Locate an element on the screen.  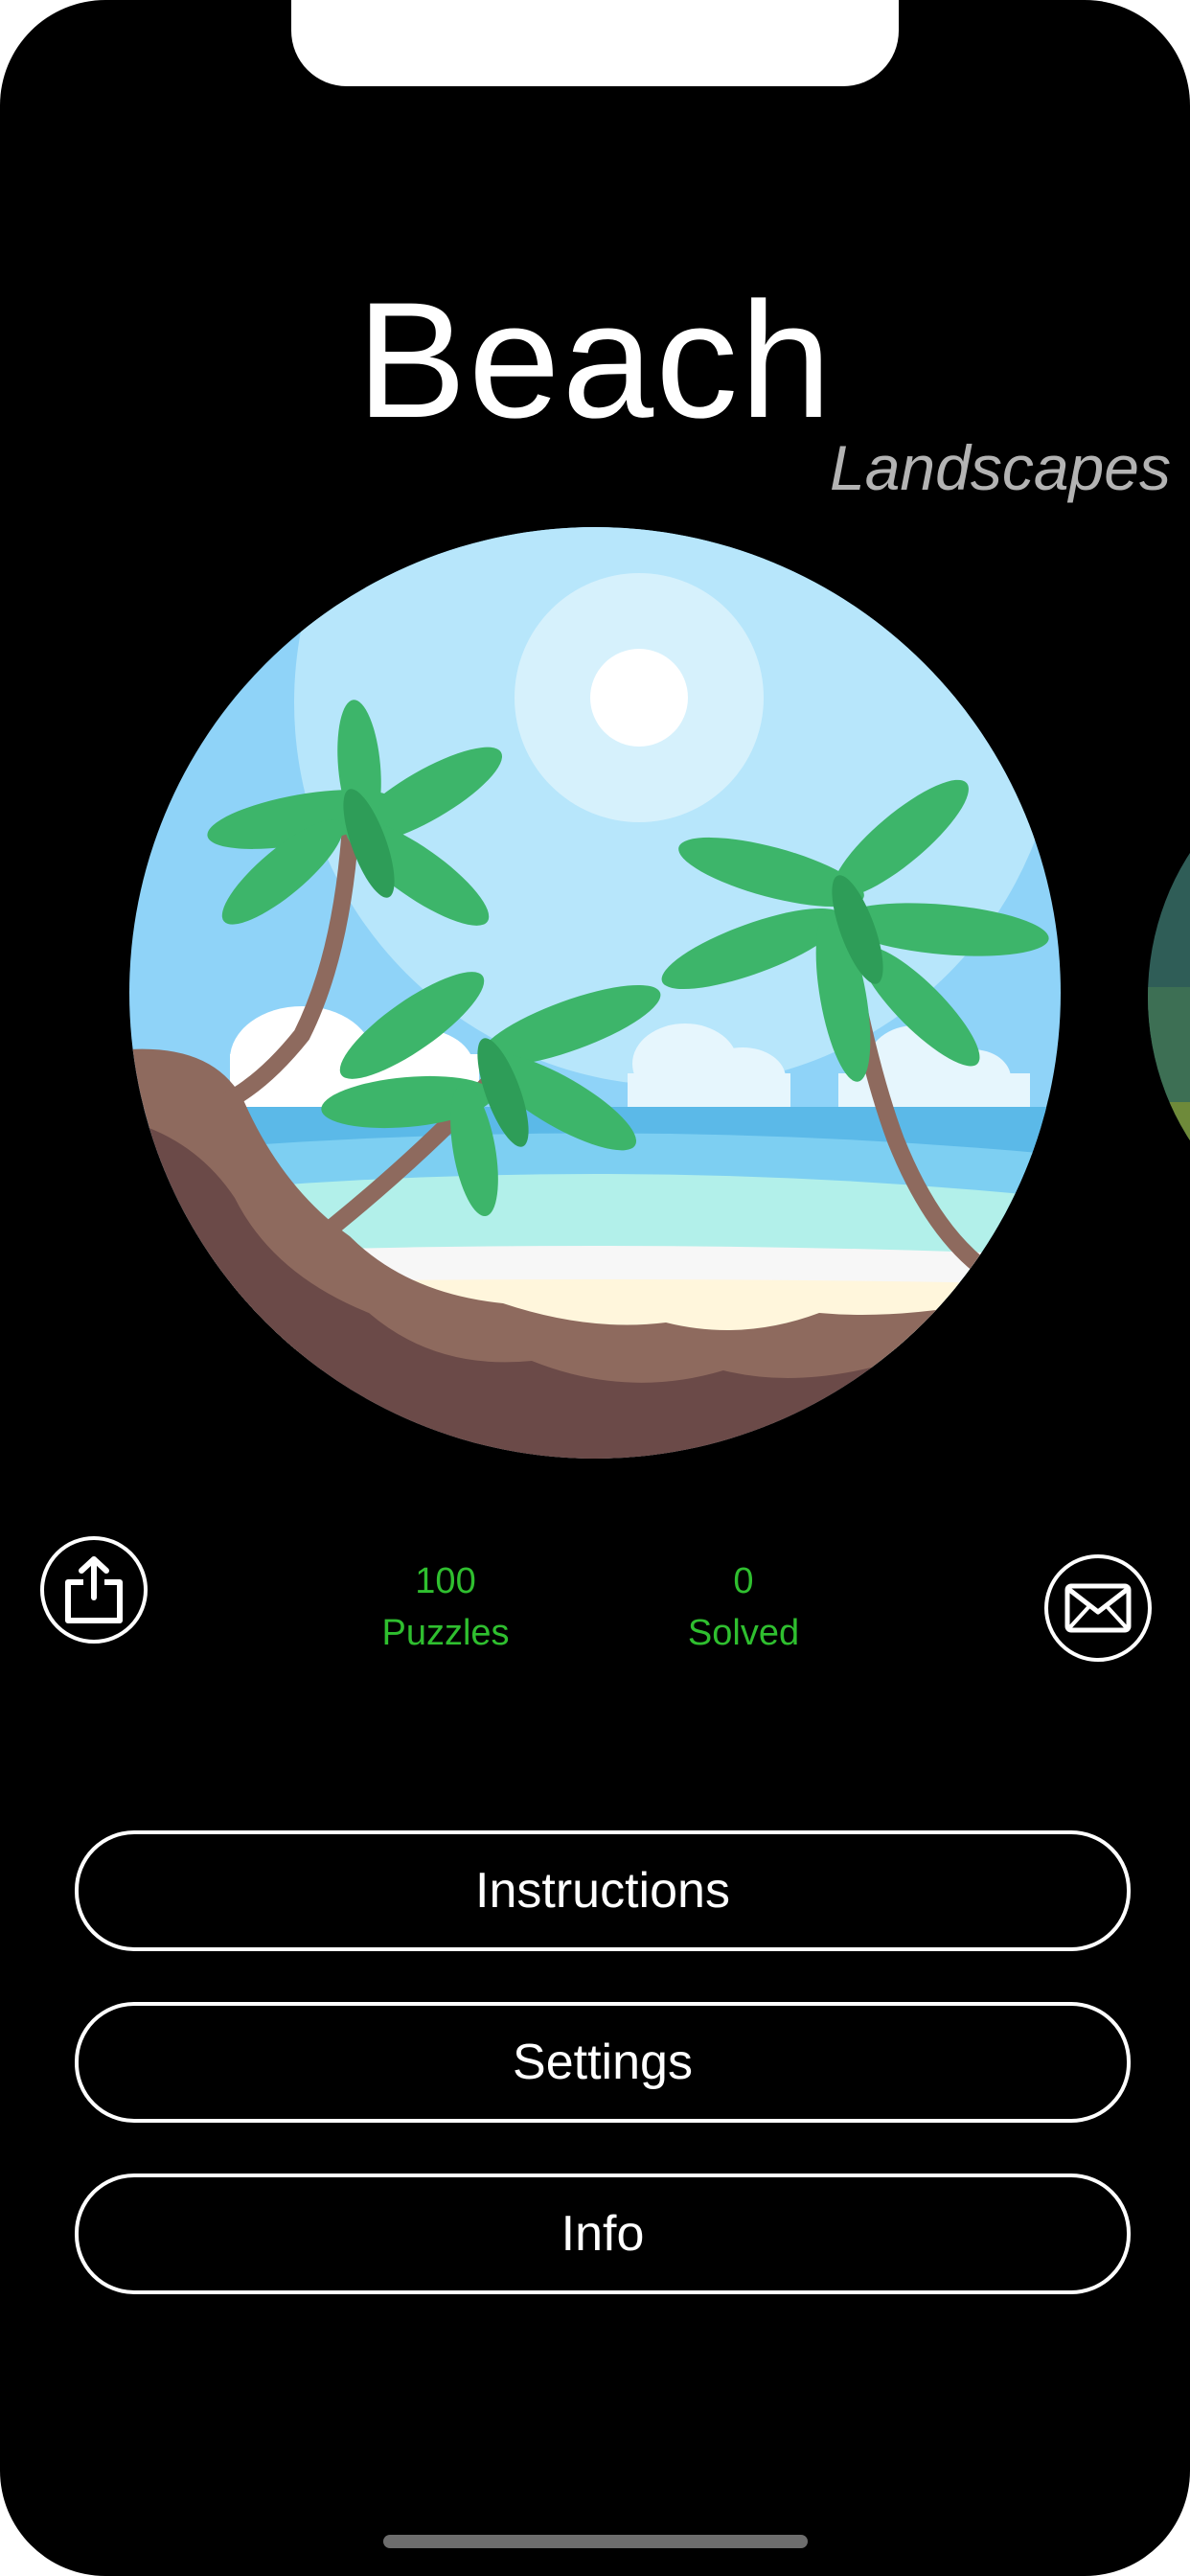
share-icon is located at coordinates (94, 1589).